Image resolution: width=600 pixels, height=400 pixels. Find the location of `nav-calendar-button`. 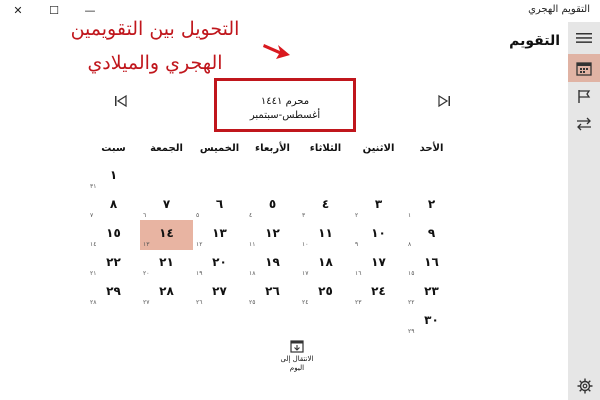

nav-calendar-button is located at coordinates (584, 68).